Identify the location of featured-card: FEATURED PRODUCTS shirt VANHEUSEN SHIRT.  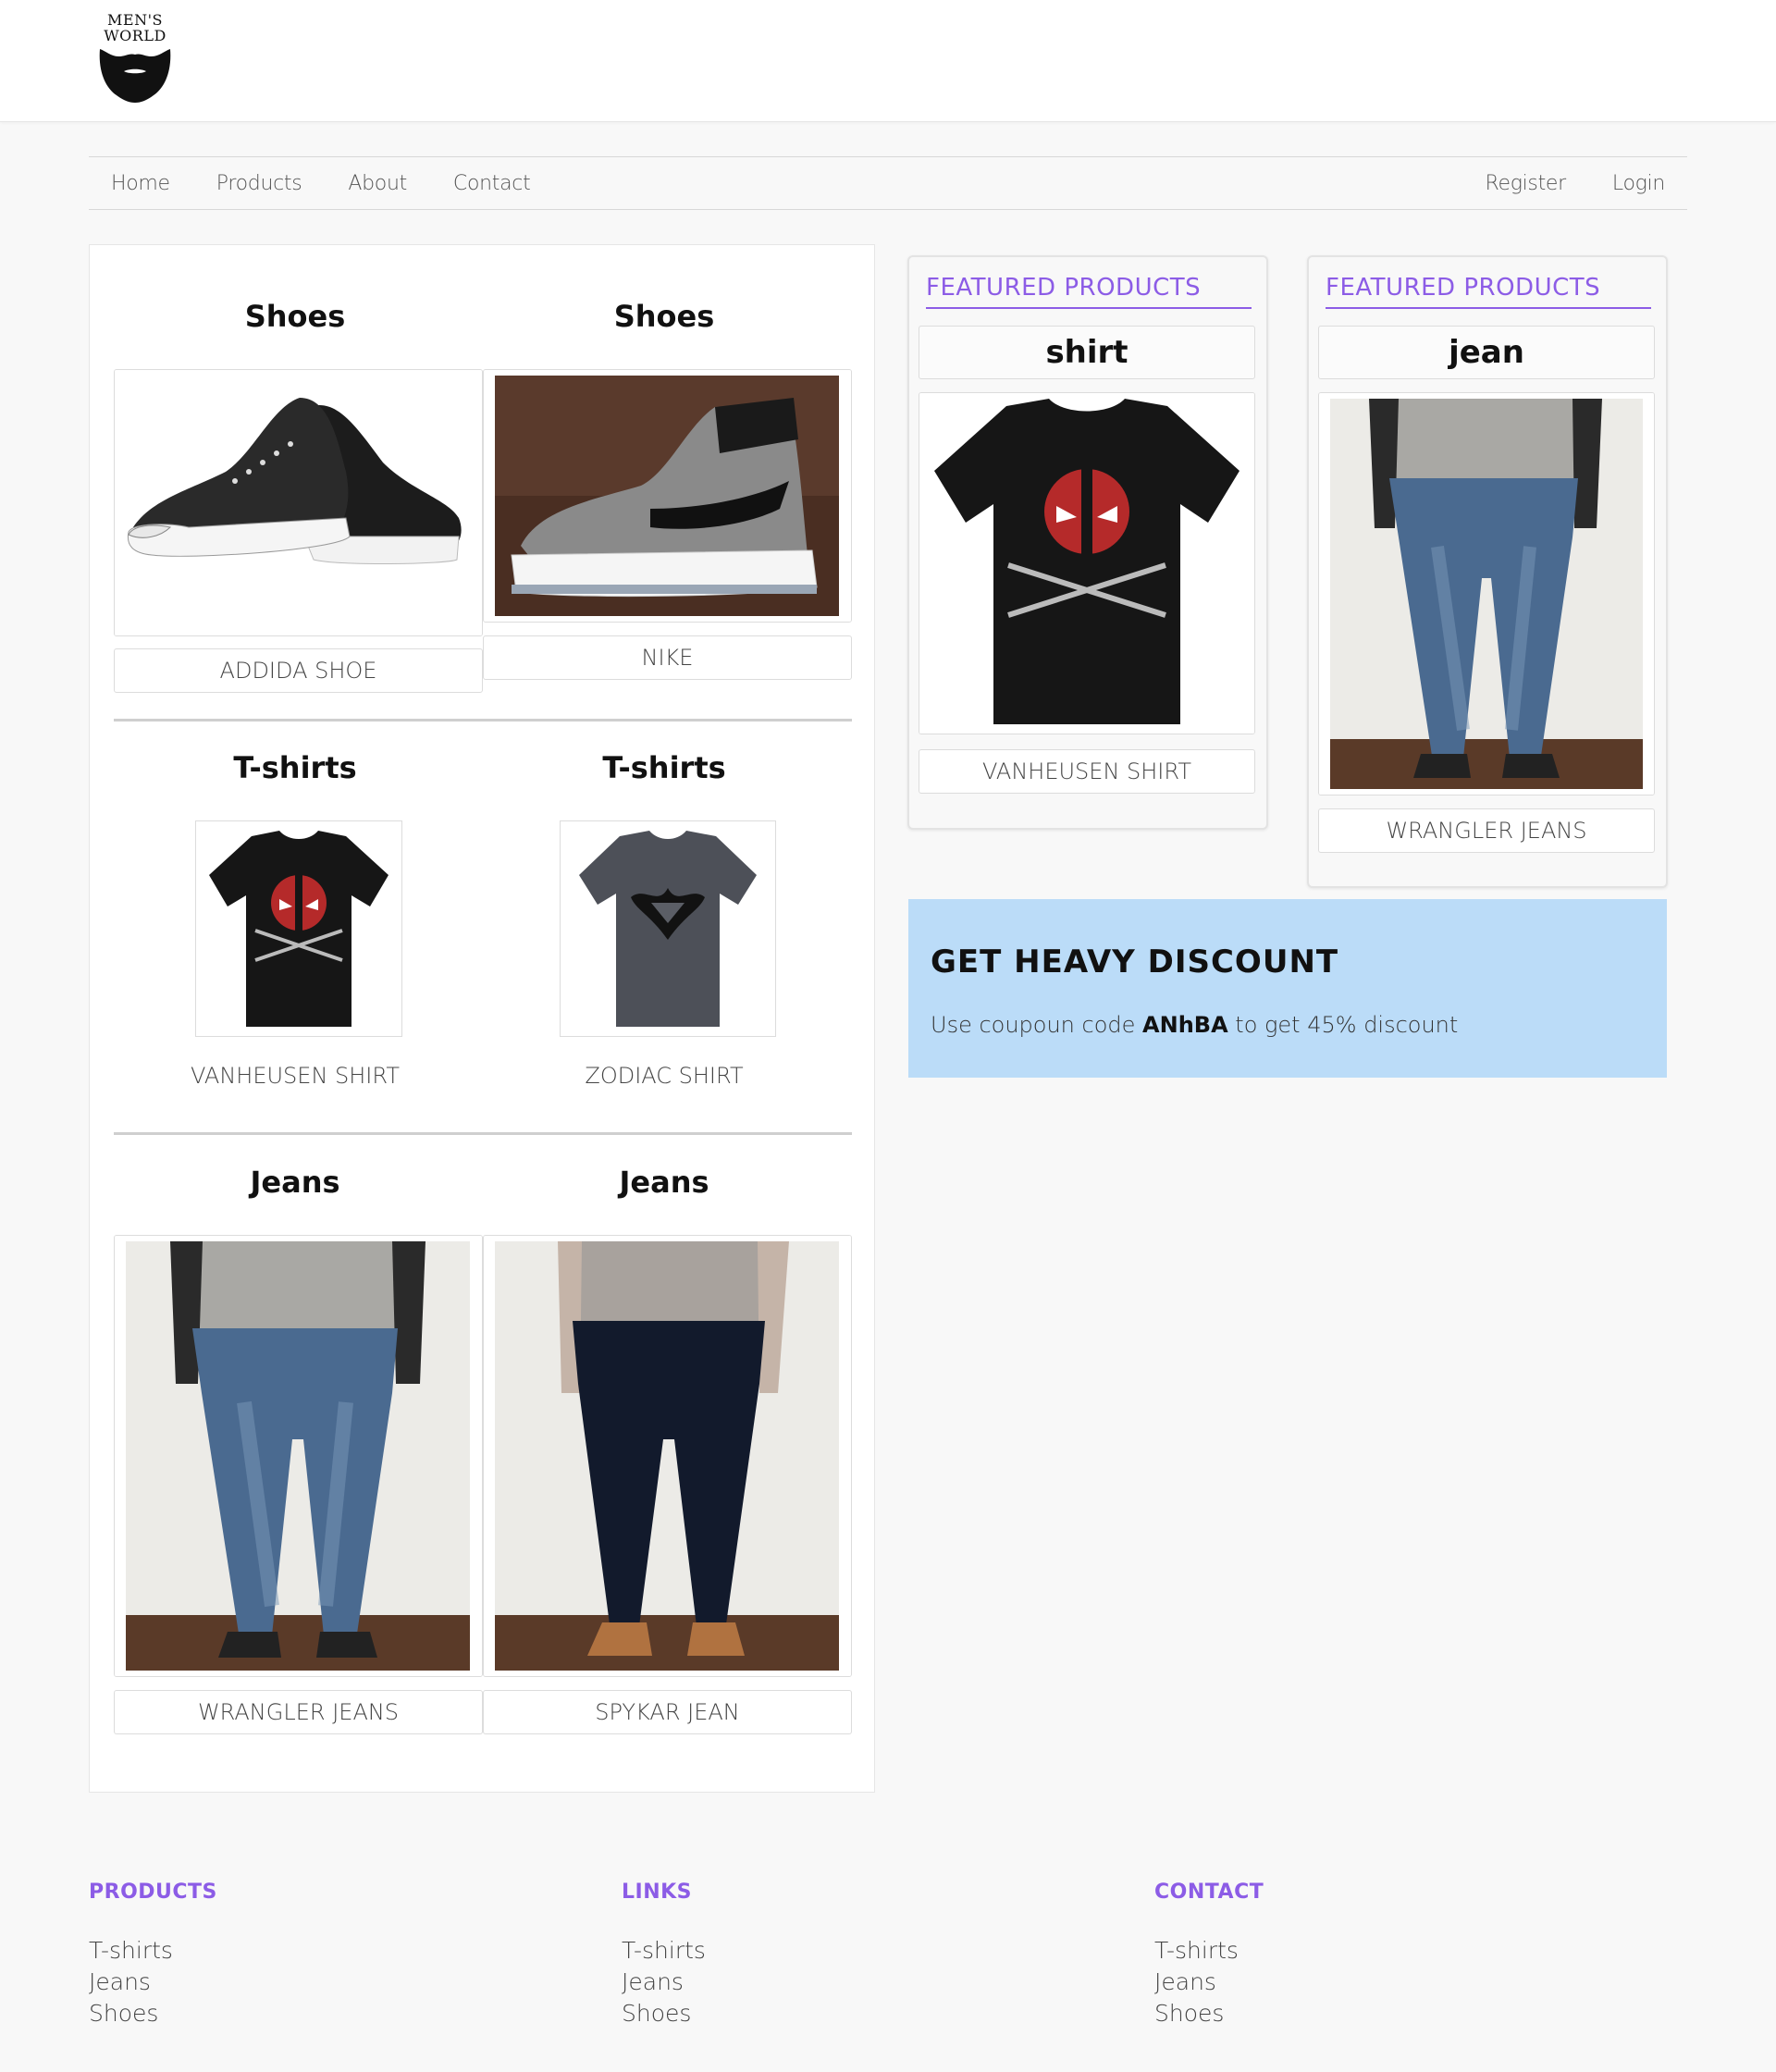
(1088, 543).